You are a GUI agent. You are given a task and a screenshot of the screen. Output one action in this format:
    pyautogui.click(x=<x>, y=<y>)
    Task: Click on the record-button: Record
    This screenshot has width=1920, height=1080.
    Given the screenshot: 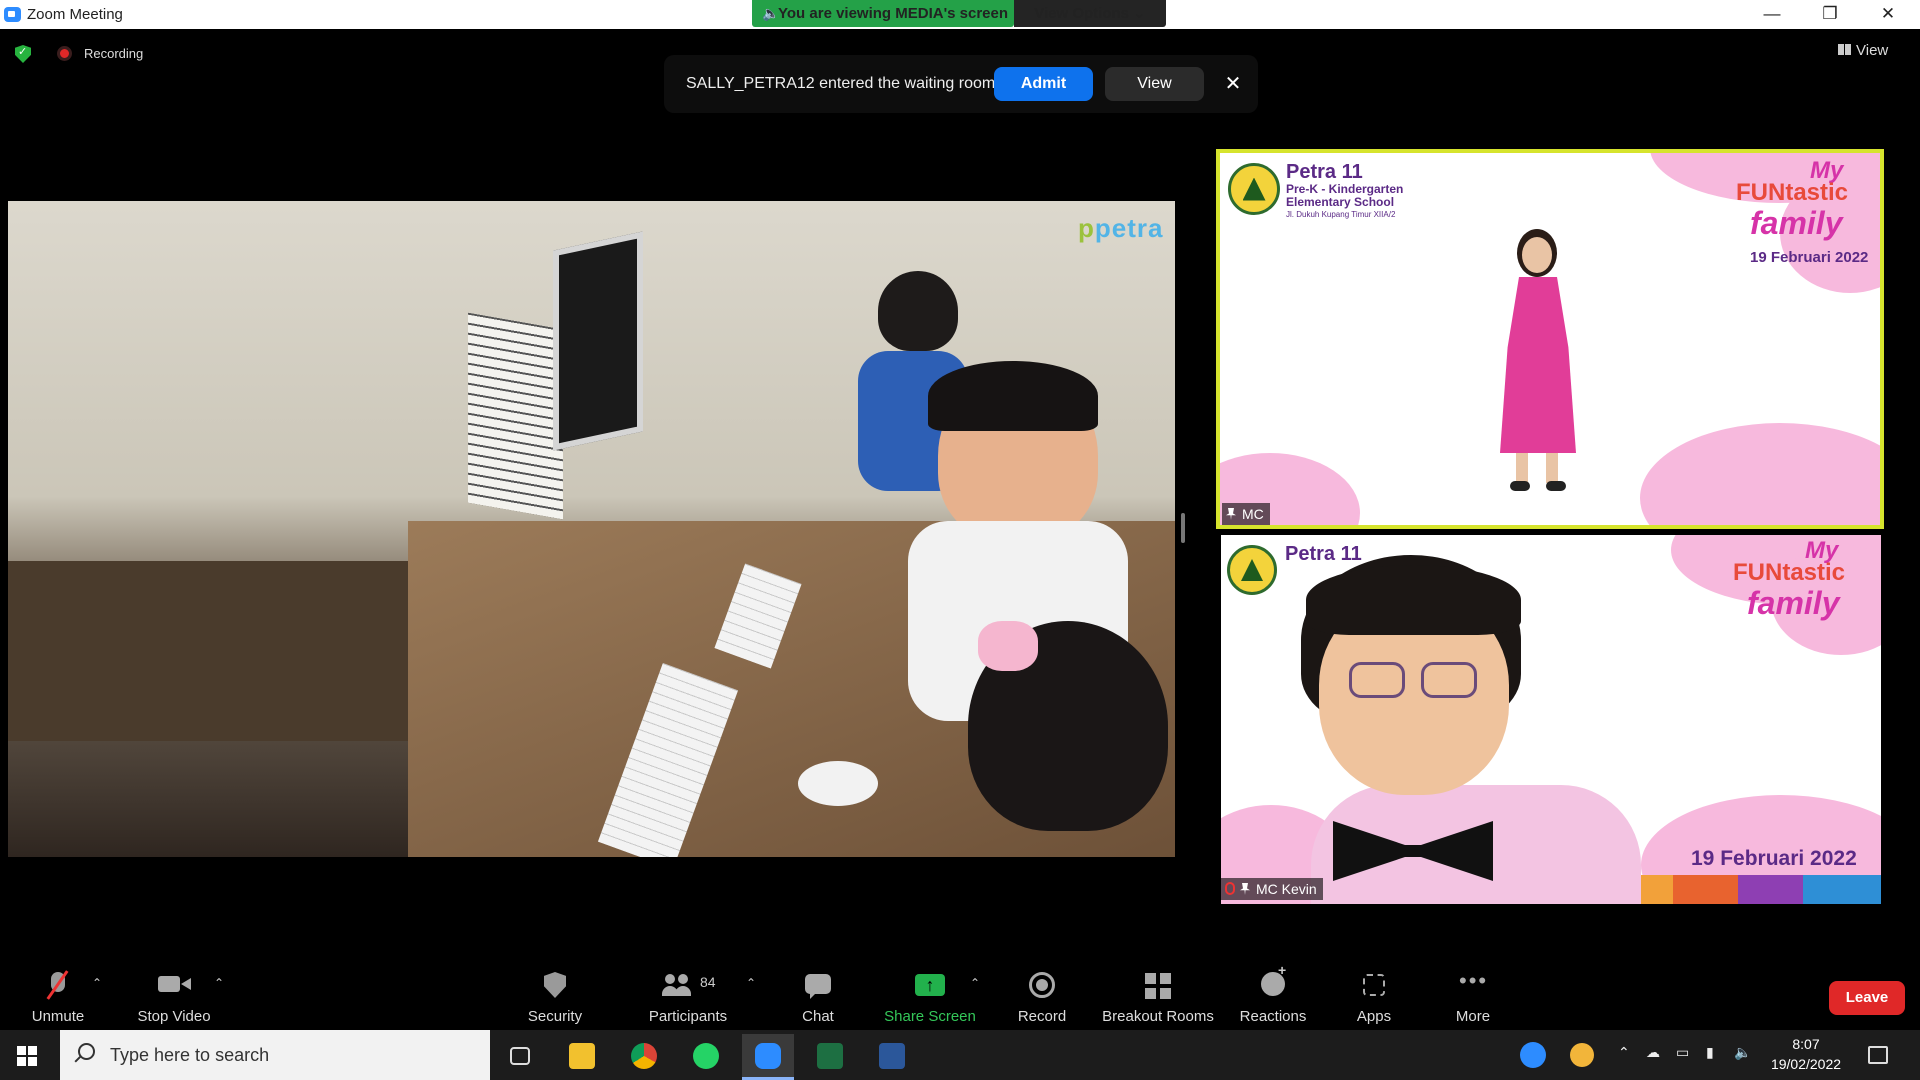 What is the action you would take?
    pyautogui.click(x=1042, y=994)
    